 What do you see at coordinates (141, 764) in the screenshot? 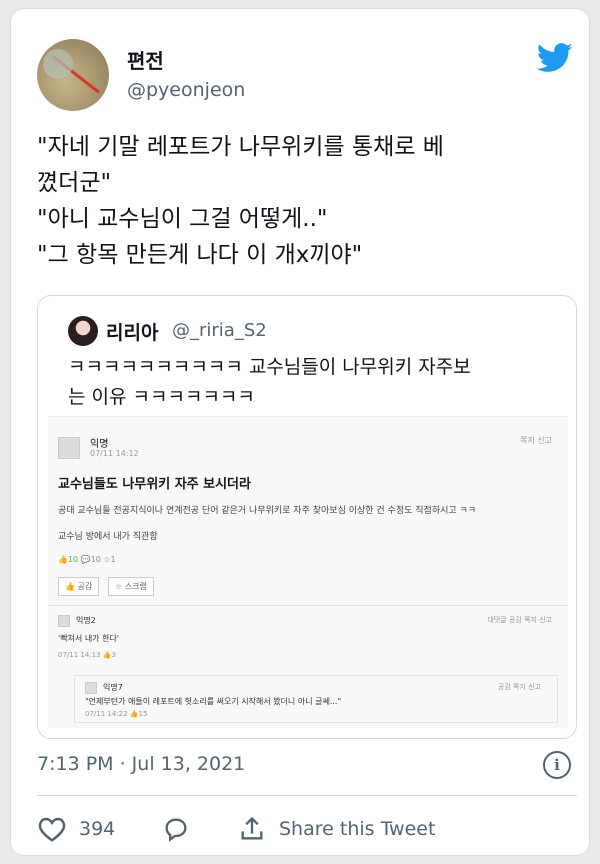
I see `tweet-timestamp: 7:13 PM · Jul 13, 2021` at bounding box center [141, 764].